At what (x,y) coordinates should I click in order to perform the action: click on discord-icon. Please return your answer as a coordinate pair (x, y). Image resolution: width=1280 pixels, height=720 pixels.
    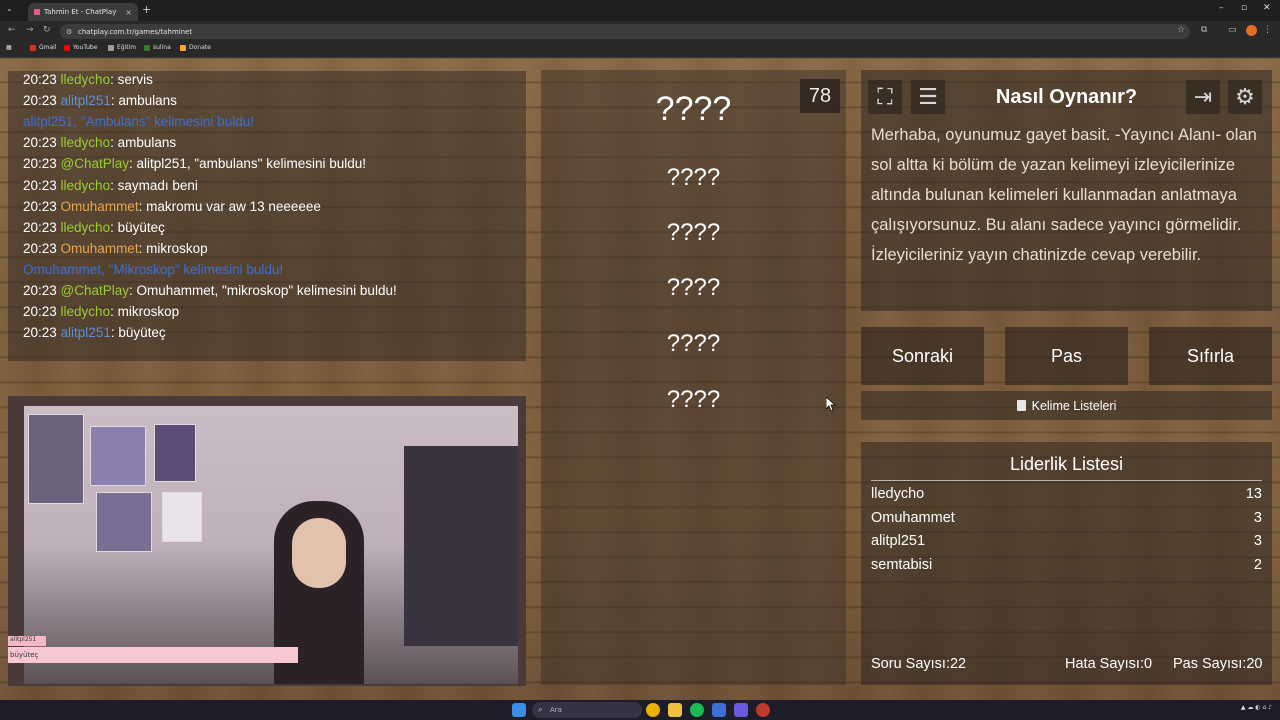
    Looking at the image, I should click on (741, 710).